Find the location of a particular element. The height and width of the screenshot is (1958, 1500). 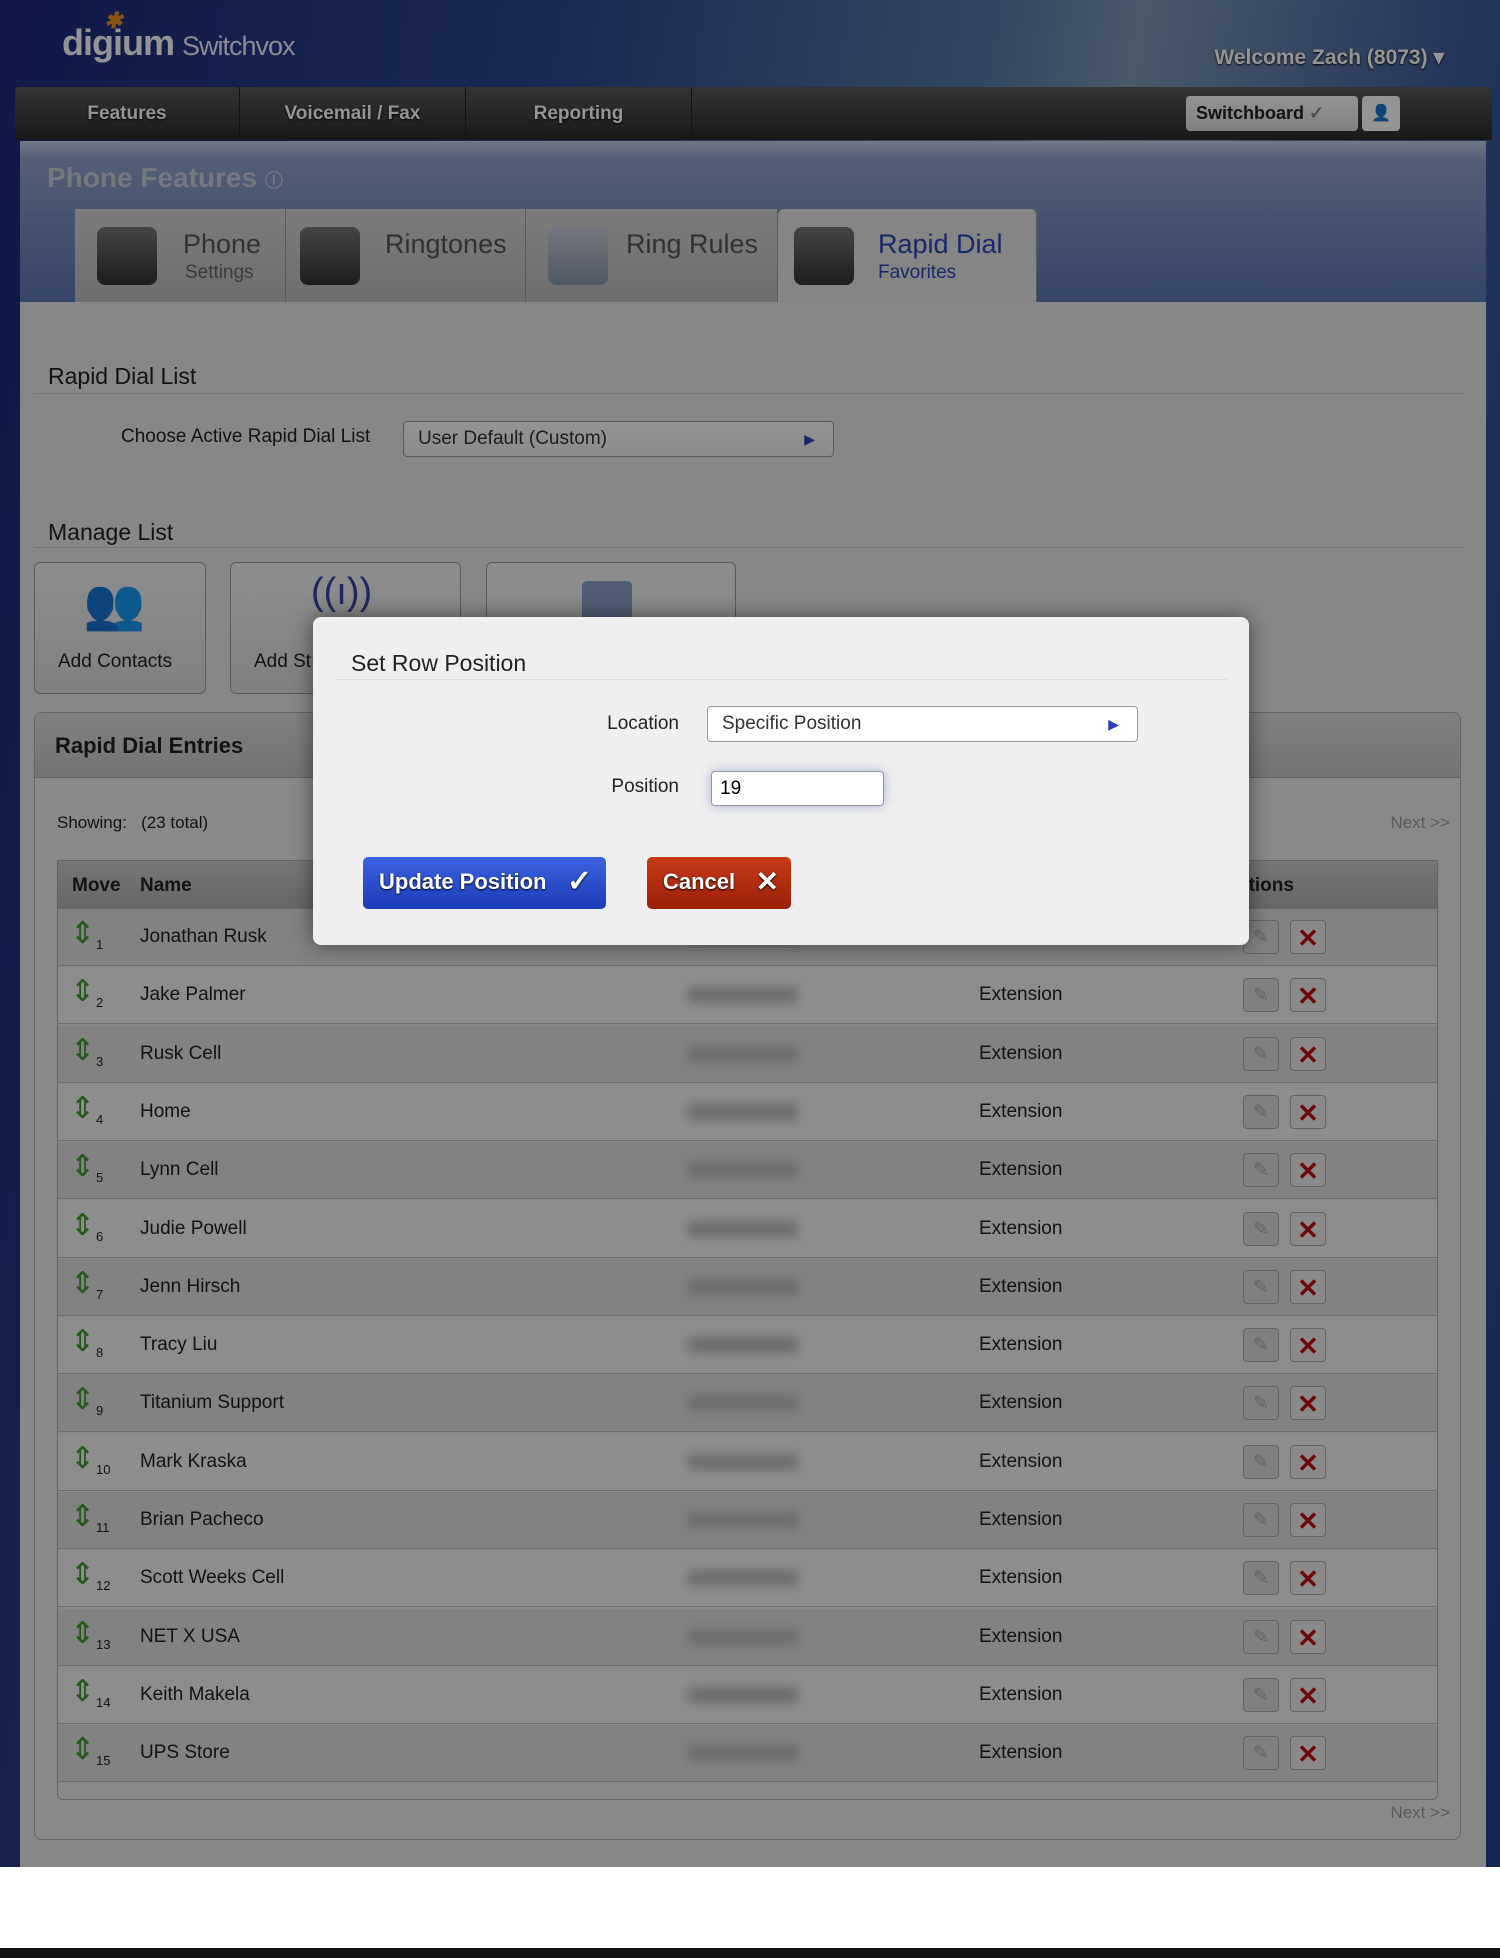

location-select: Specific Position ▶ is located at coordinates (922, 724).